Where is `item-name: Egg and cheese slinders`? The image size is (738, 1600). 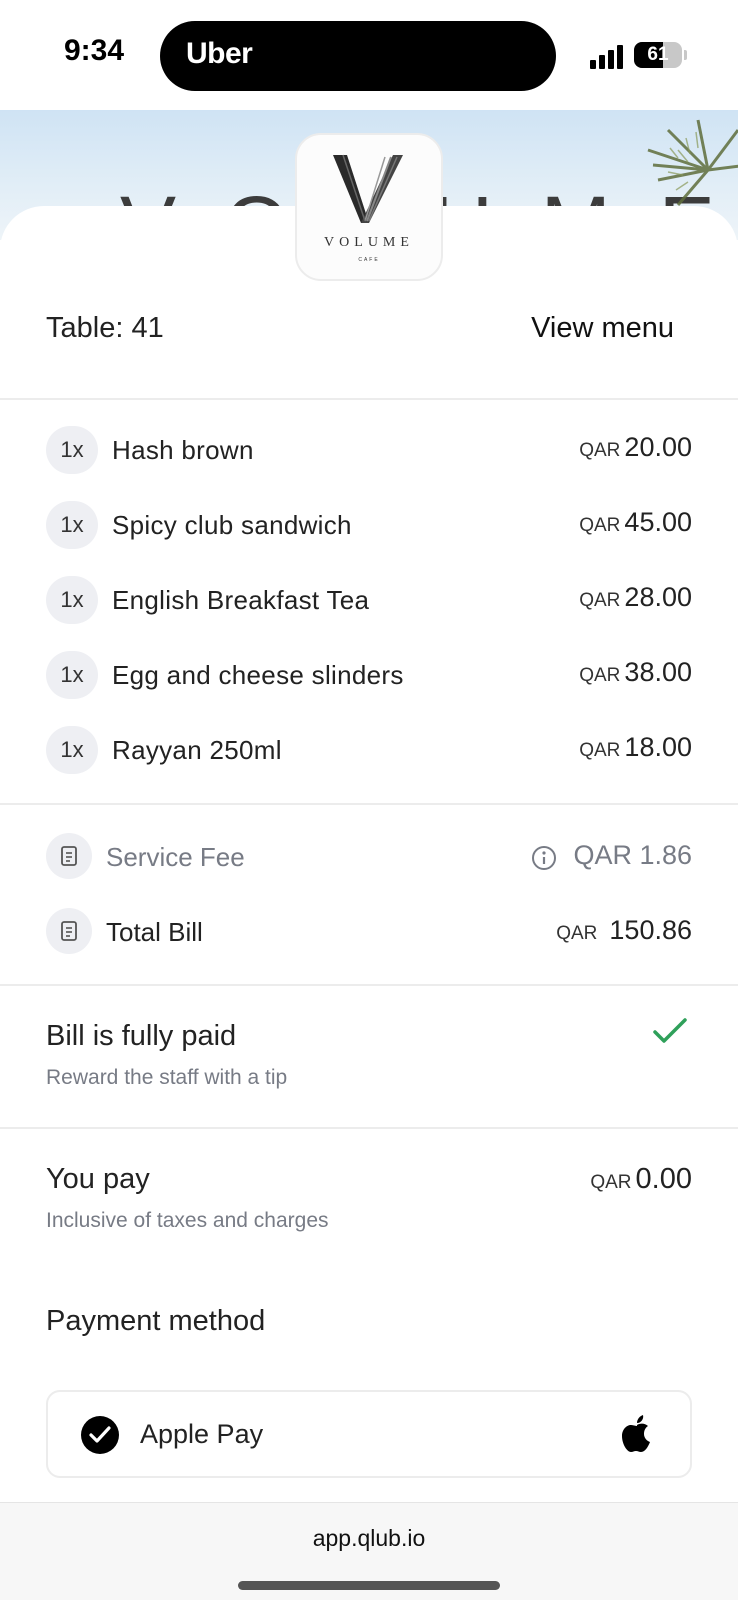 item-name: Egg and cheese slinders is located at coordinates (258, 675).